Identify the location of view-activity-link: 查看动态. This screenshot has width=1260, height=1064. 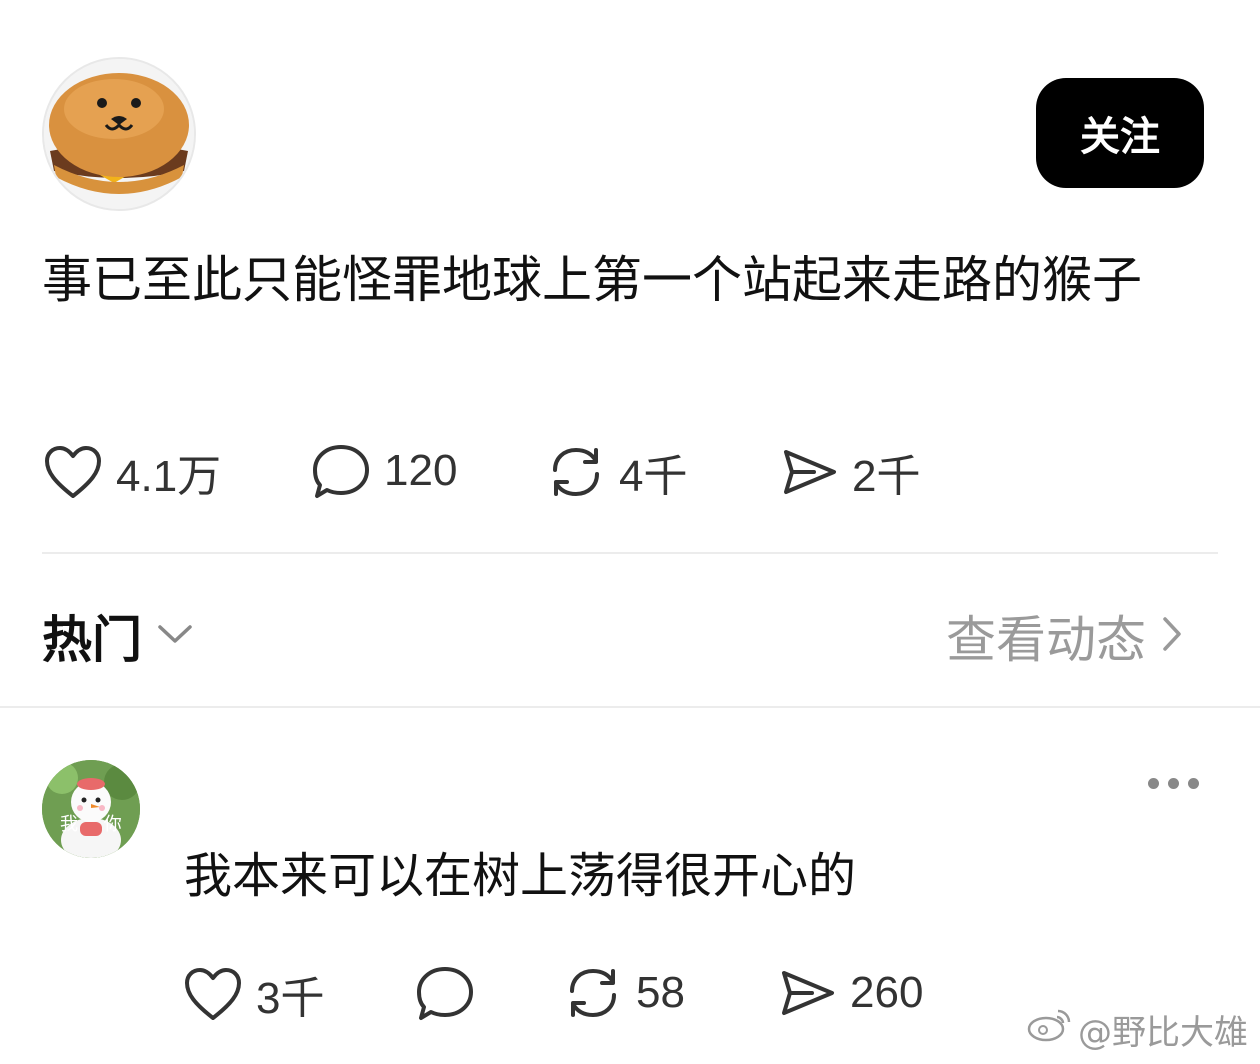
(1065, 636).